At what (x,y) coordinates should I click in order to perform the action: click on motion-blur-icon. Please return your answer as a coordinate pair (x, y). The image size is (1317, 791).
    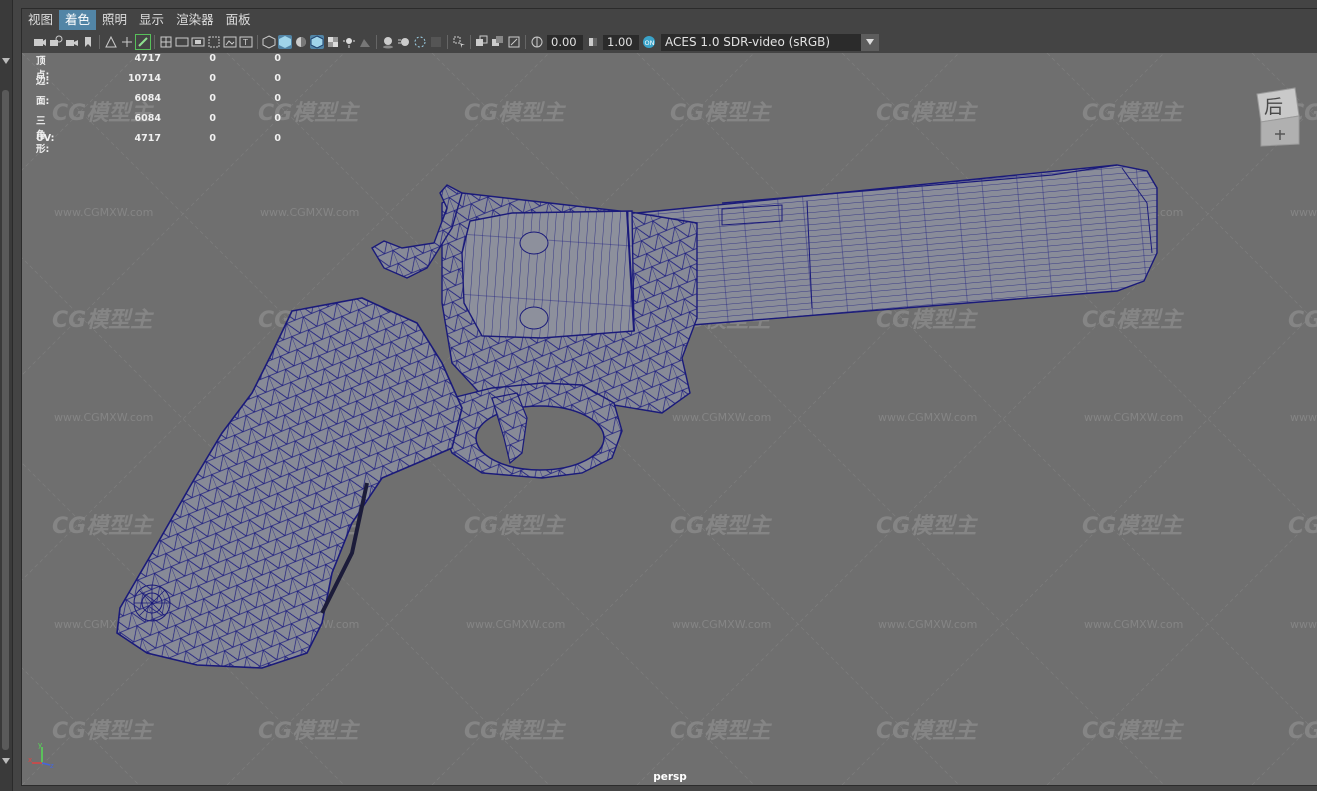
    Looking at the image, I should click on (404, 42).